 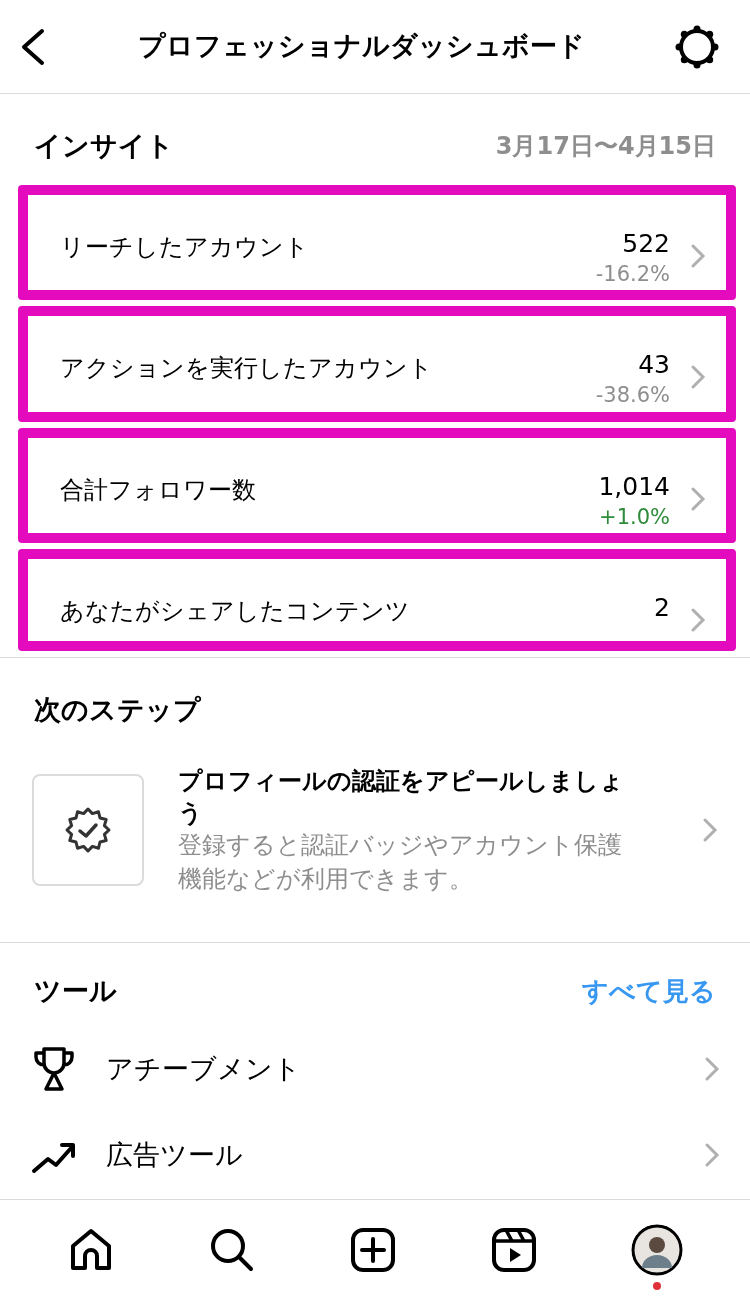 I want to click on tool-row: アチーブメント, so click(x=375, y=1068).